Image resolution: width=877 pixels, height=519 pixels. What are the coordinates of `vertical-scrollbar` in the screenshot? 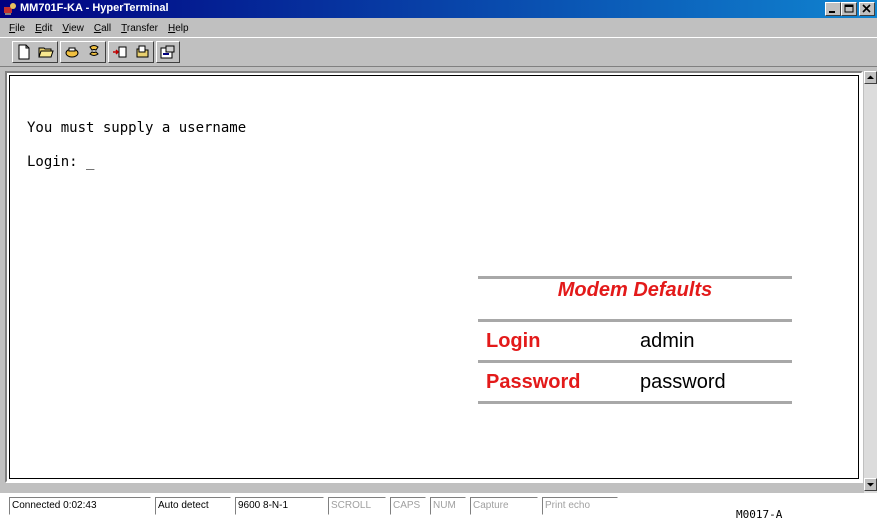 It's located at (870, 282).